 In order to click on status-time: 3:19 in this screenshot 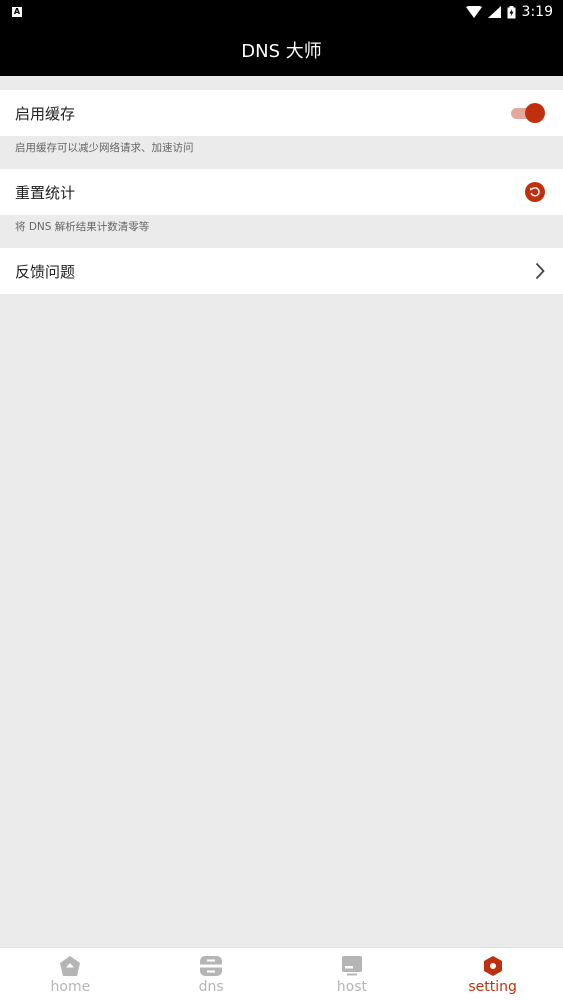, I will do `click(537, 12)`.